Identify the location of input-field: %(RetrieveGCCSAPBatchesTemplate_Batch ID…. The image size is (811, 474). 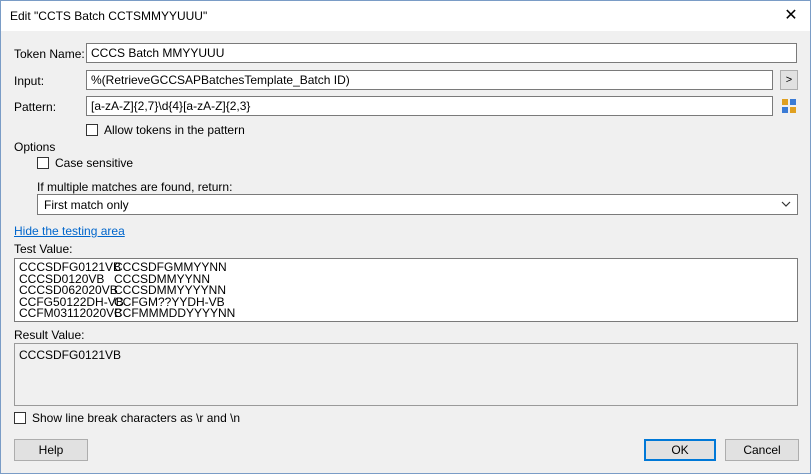
(429, 80).